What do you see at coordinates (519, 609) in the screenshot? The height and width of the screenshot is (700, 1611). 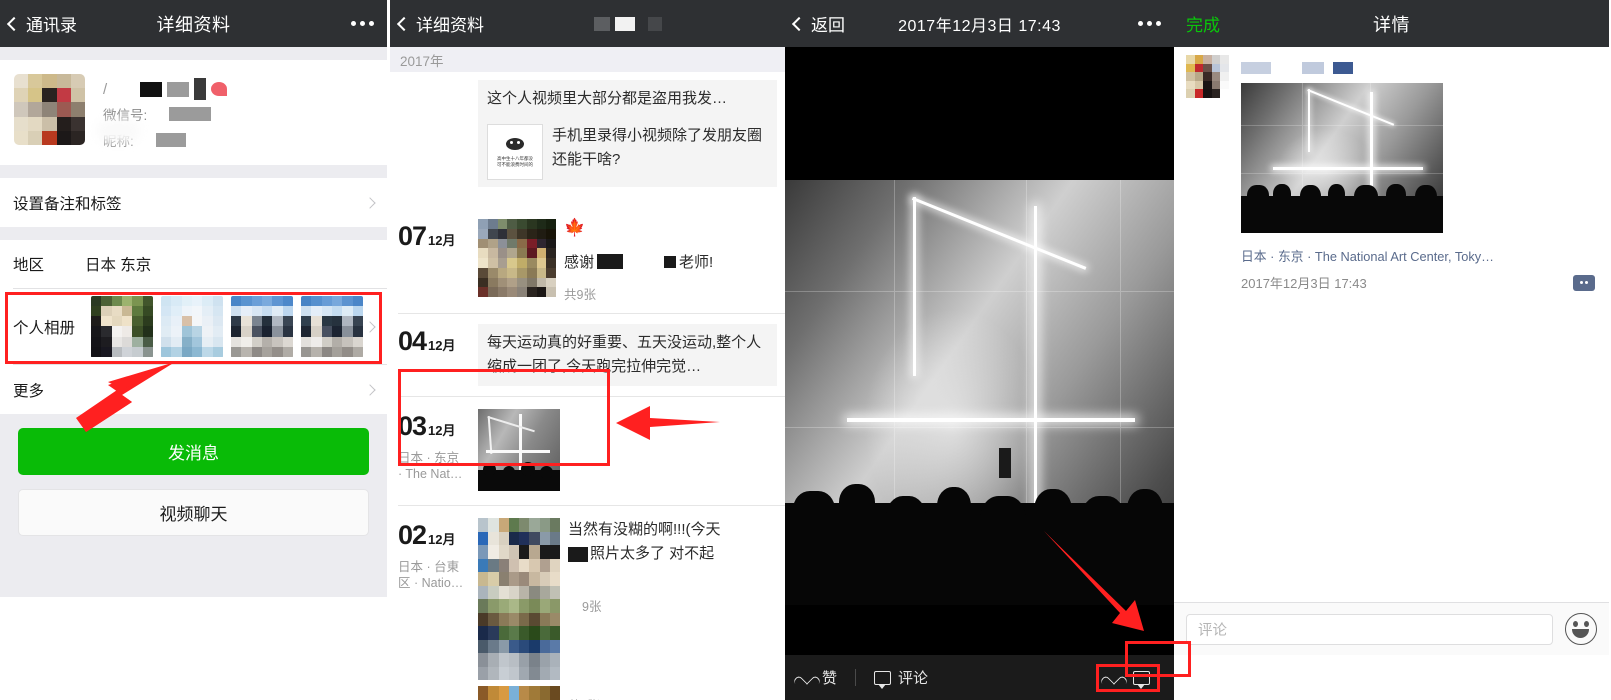 I see `moment-photo-stack` at bounding box center [519, 609].